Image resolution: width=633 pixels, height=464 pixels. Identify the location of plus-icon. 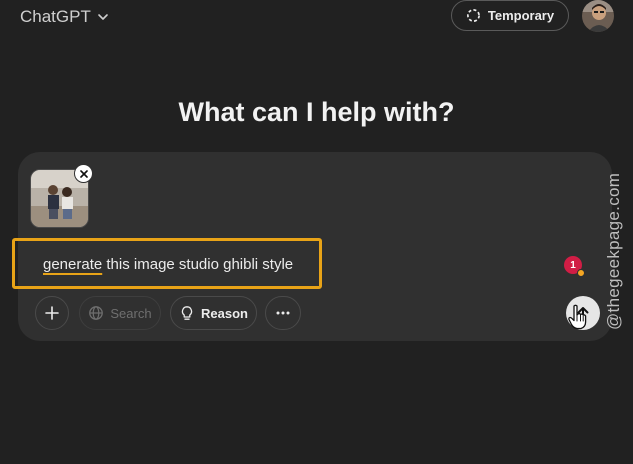
(52, 313).